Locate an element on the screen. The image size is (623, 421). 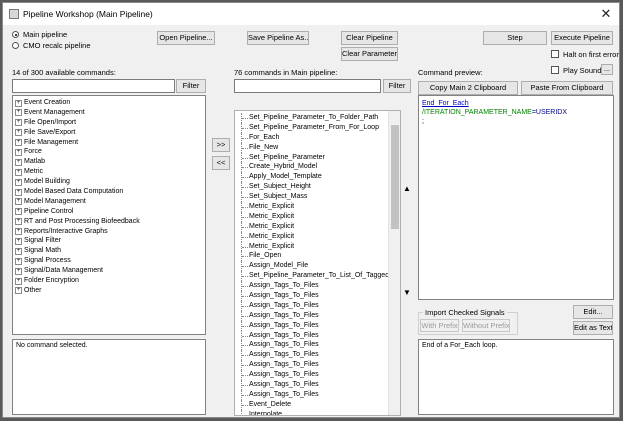
halt-on-first-error-checkbox is located at coordinates (555, 54).